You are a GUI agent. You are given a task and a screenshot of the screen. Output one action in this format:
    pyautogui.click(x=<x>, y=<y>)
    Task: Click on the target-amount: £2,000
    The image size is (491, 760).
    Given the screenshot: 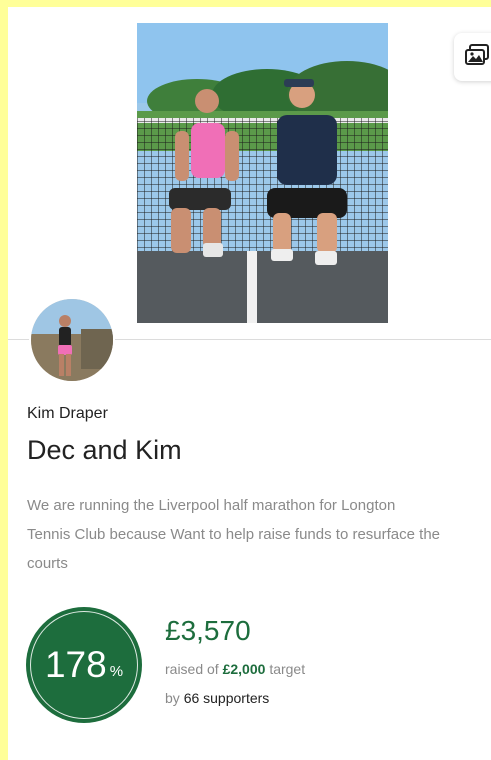 What is the action you would take?
    pyautogui.click(x=244, y=669)
    